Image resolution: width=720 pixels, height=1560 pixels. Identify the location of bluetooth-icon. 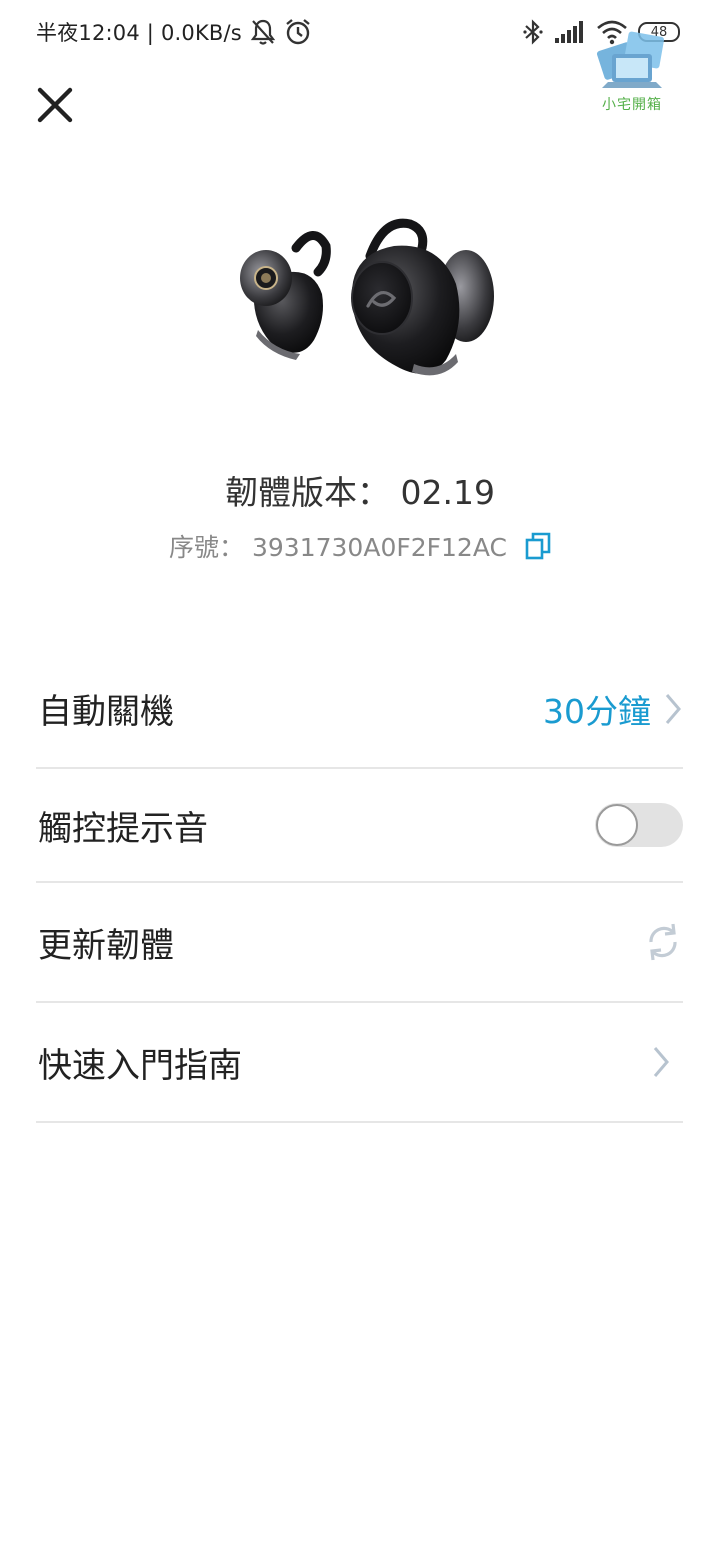
(533, 32).